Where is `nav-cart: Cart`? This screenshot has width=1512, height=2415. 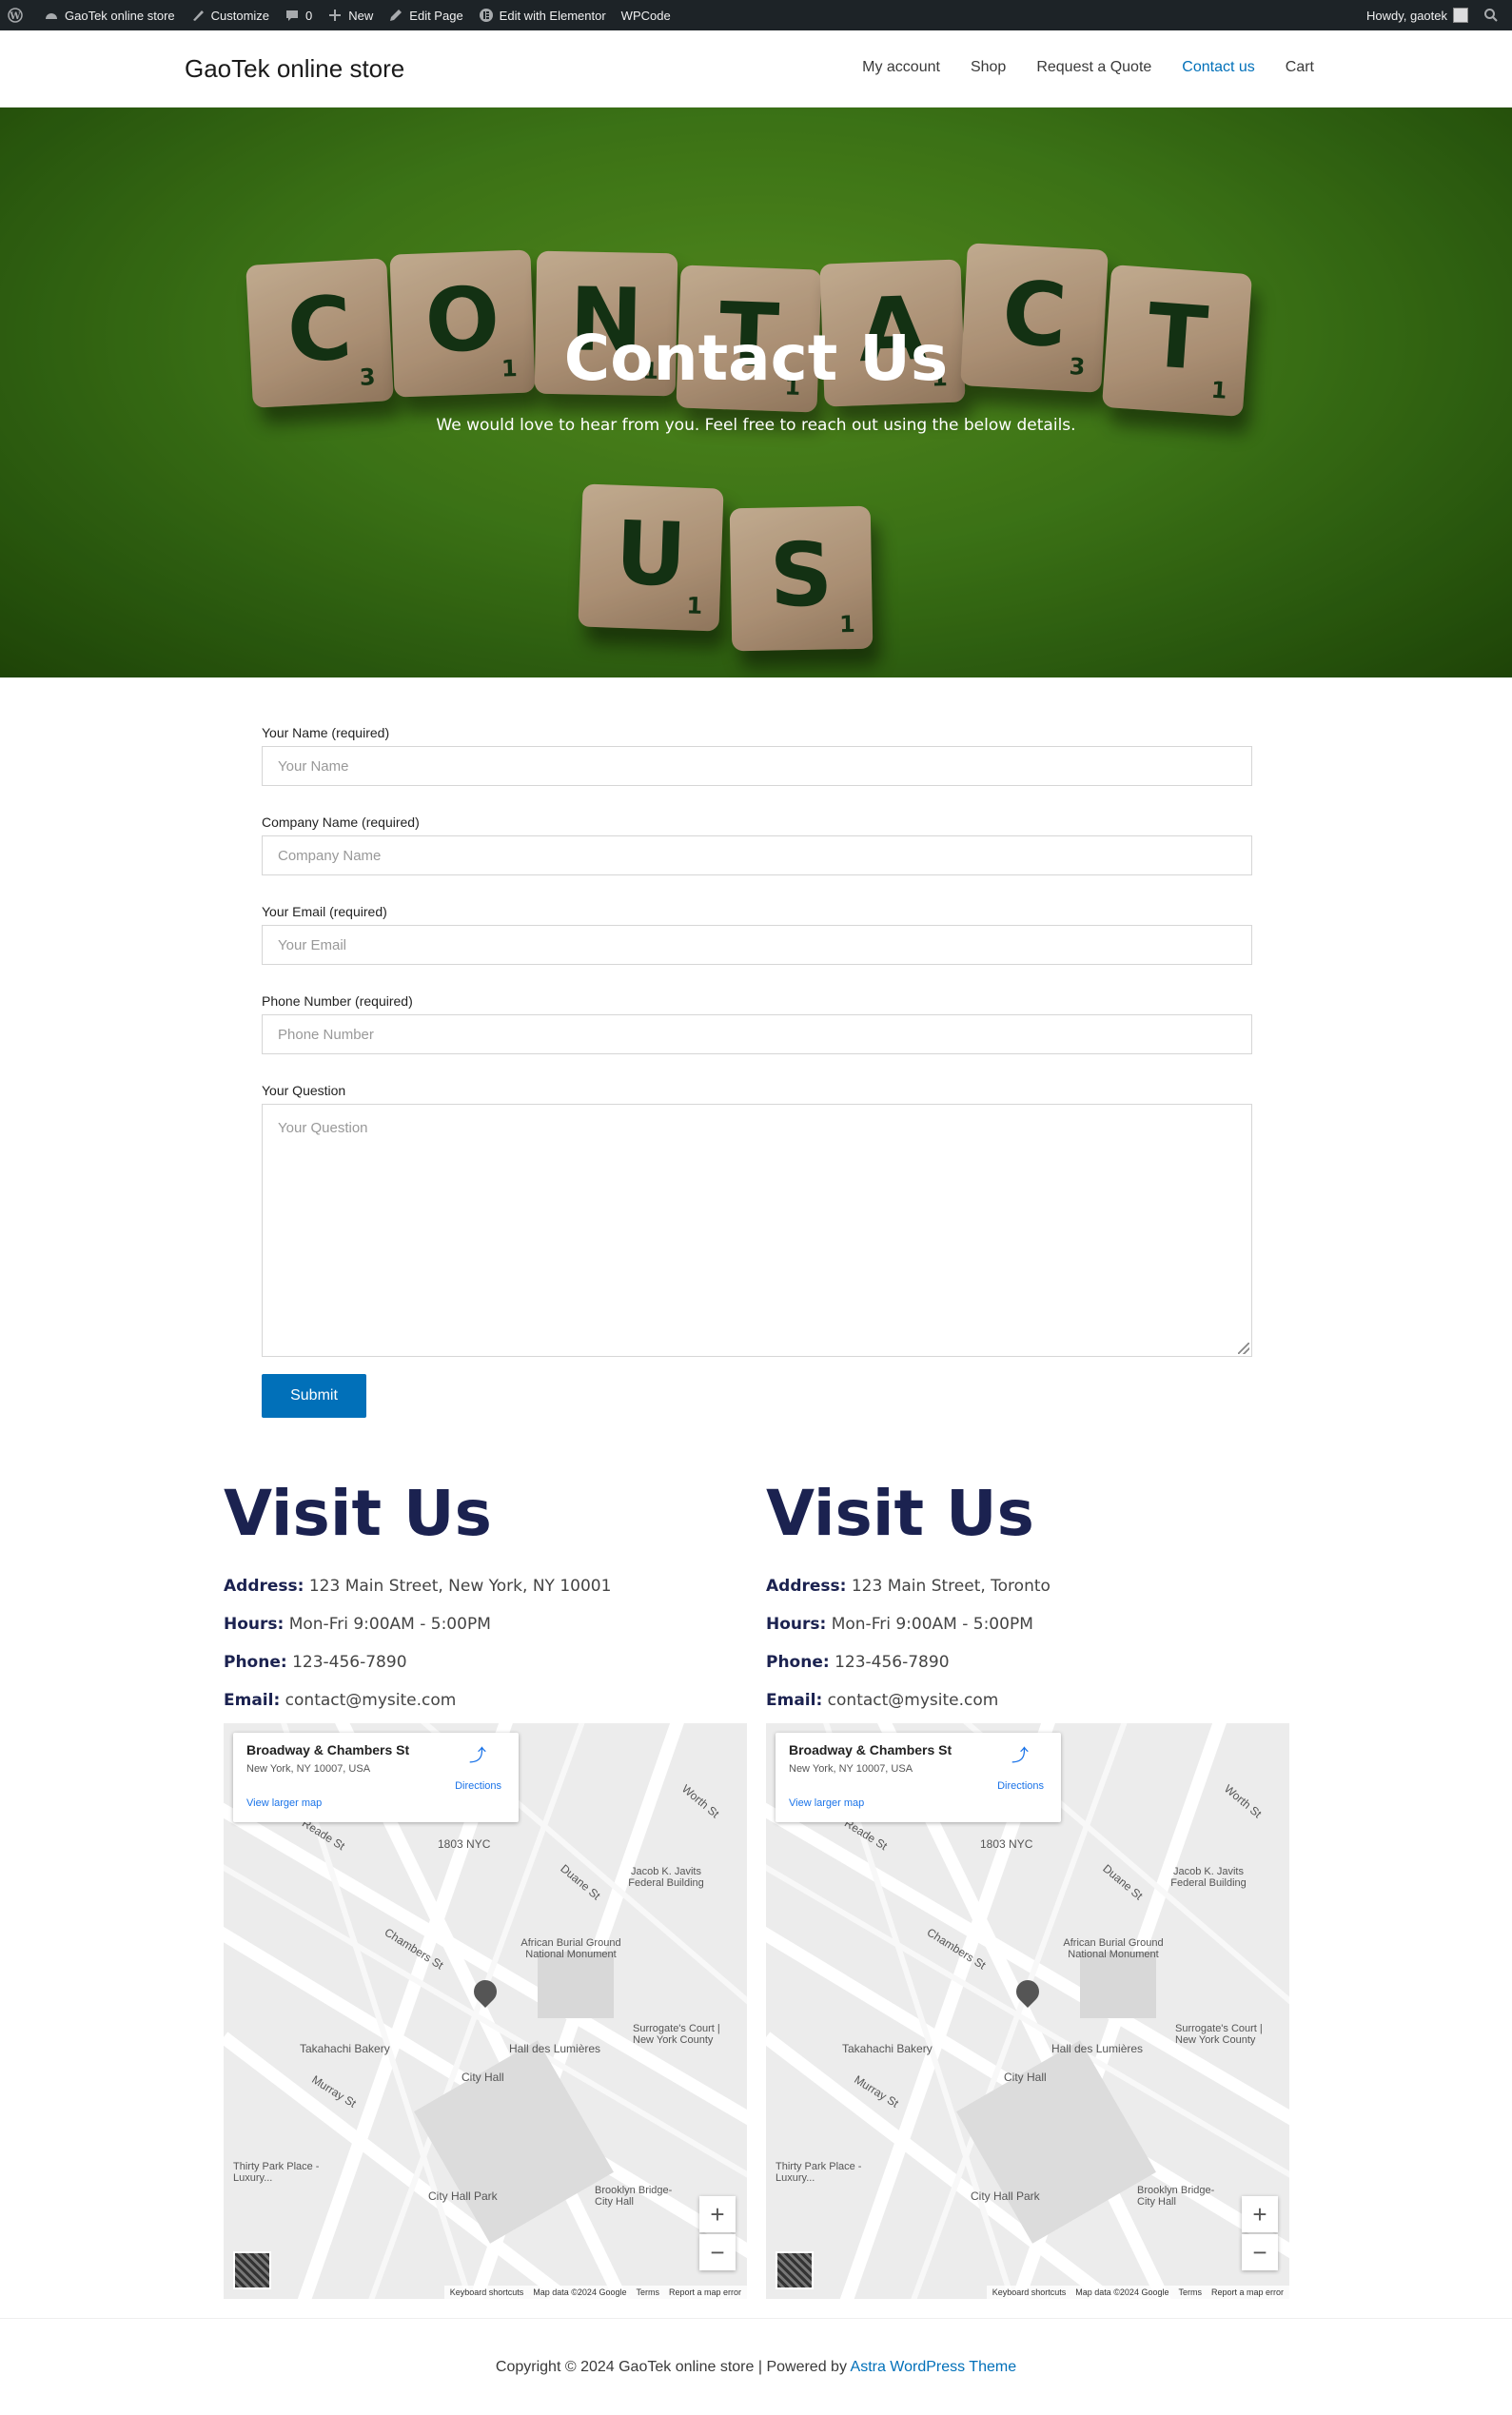
nav-cart: Cart is located at coordinates (1300, 67).